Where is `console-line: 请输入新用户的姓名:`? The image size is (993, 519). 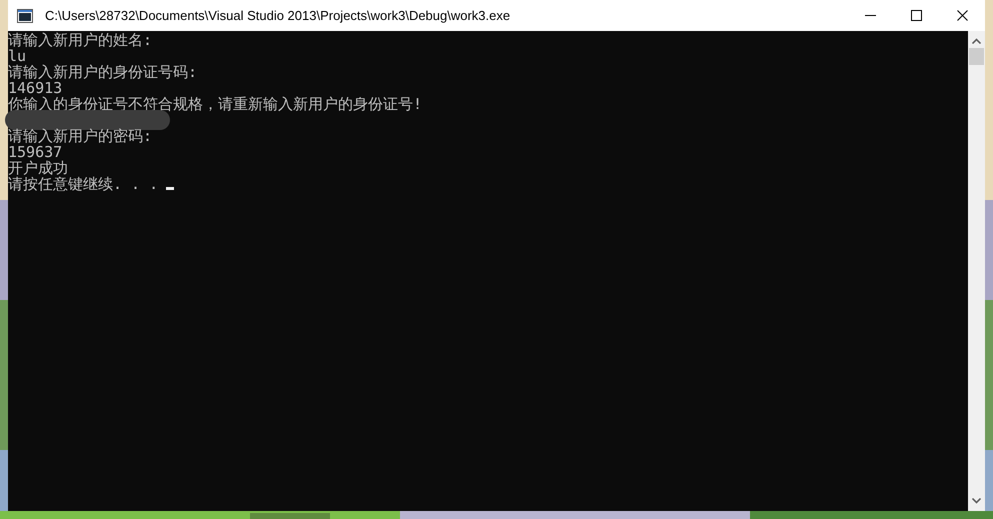 console-line: 请输入新用户的姓名: is located at coordinates (80, 40).